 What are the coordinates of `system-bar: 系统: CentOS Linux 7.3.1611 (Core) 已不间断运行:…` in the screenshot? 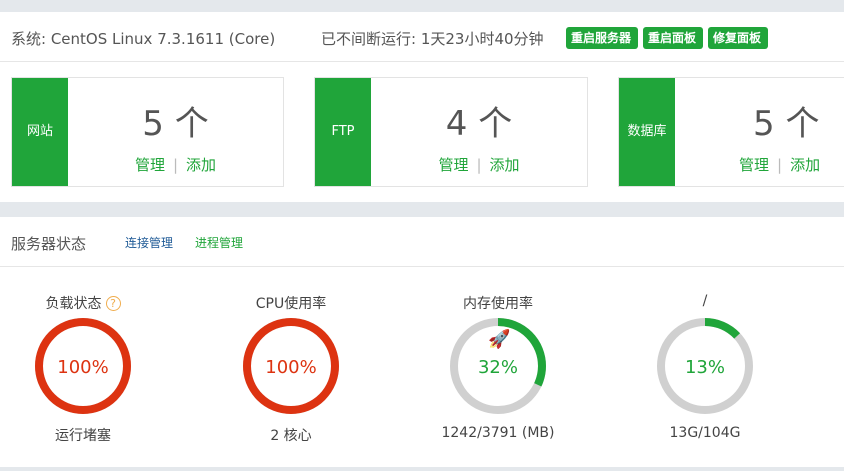 It's located at (422, 37).